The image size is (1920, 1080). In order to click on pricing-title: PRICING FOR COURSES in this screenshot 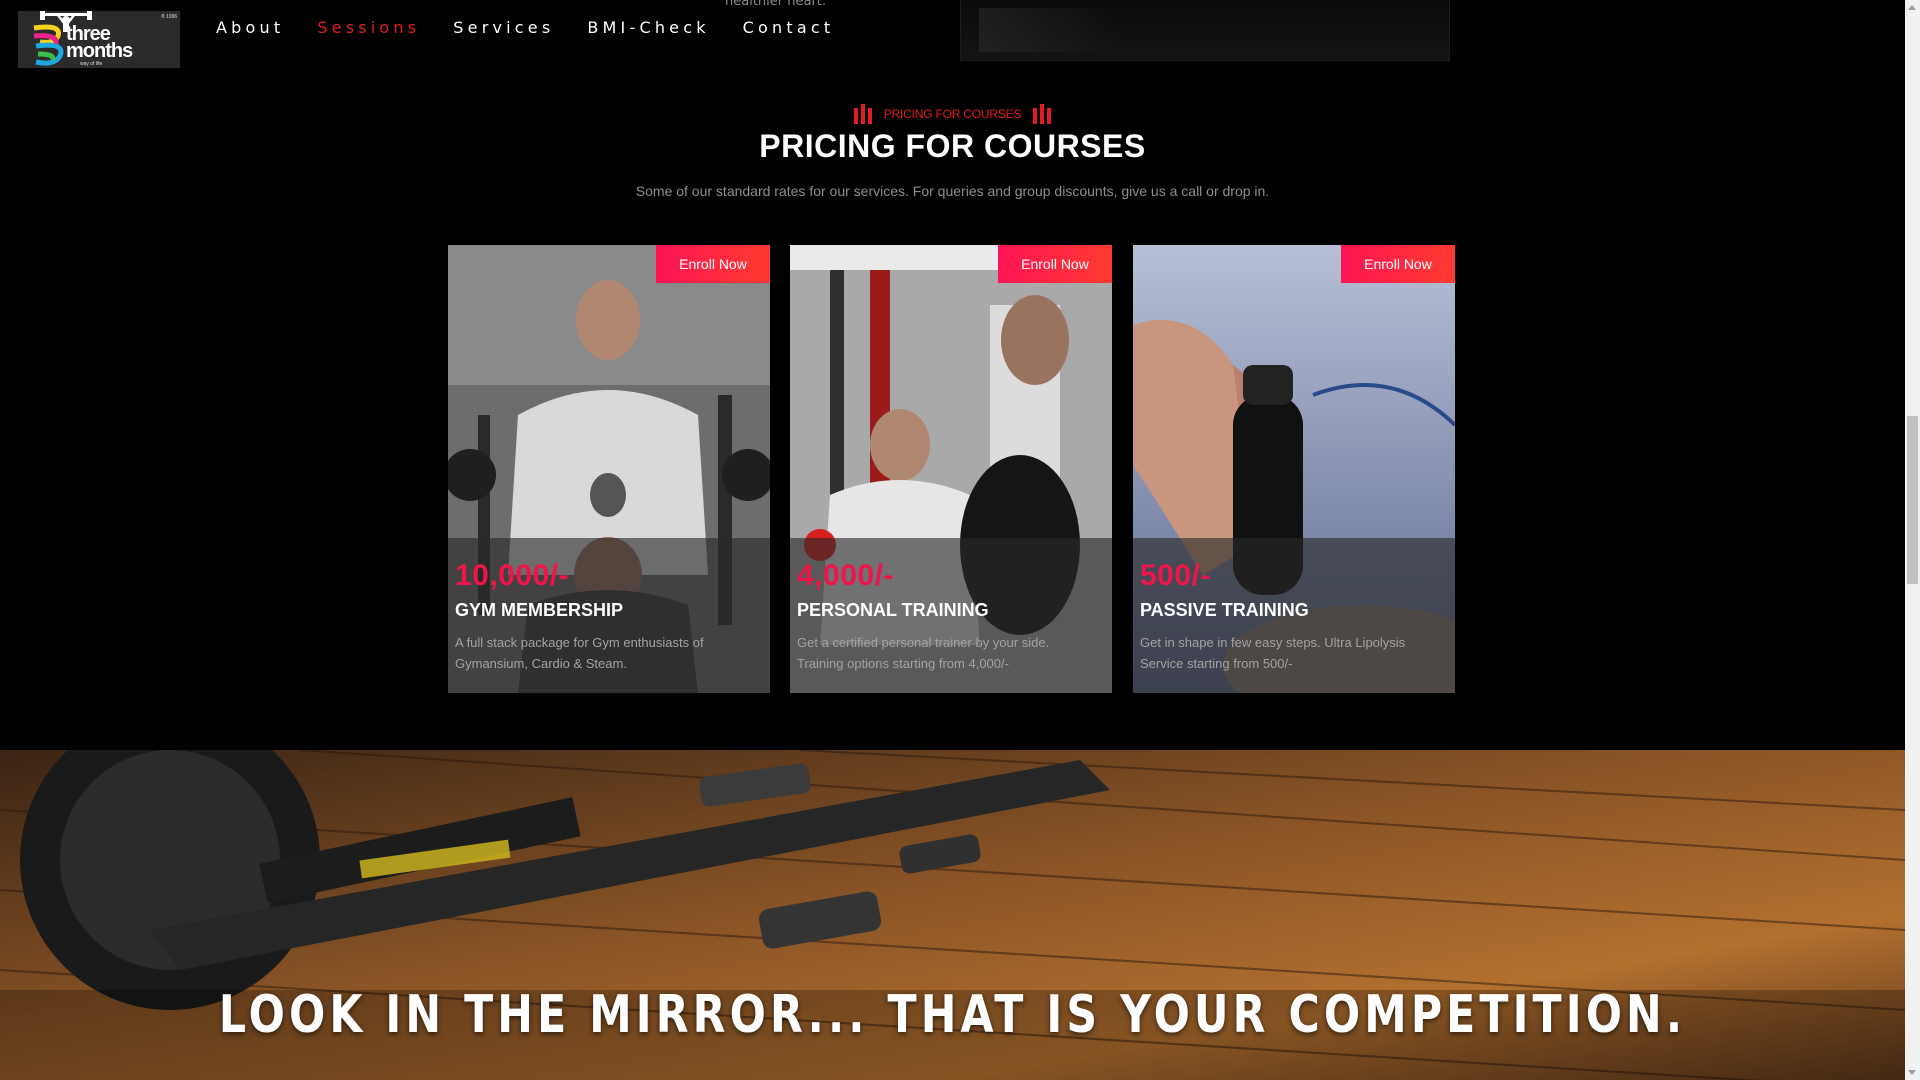, I will do `click(952, 146)`.